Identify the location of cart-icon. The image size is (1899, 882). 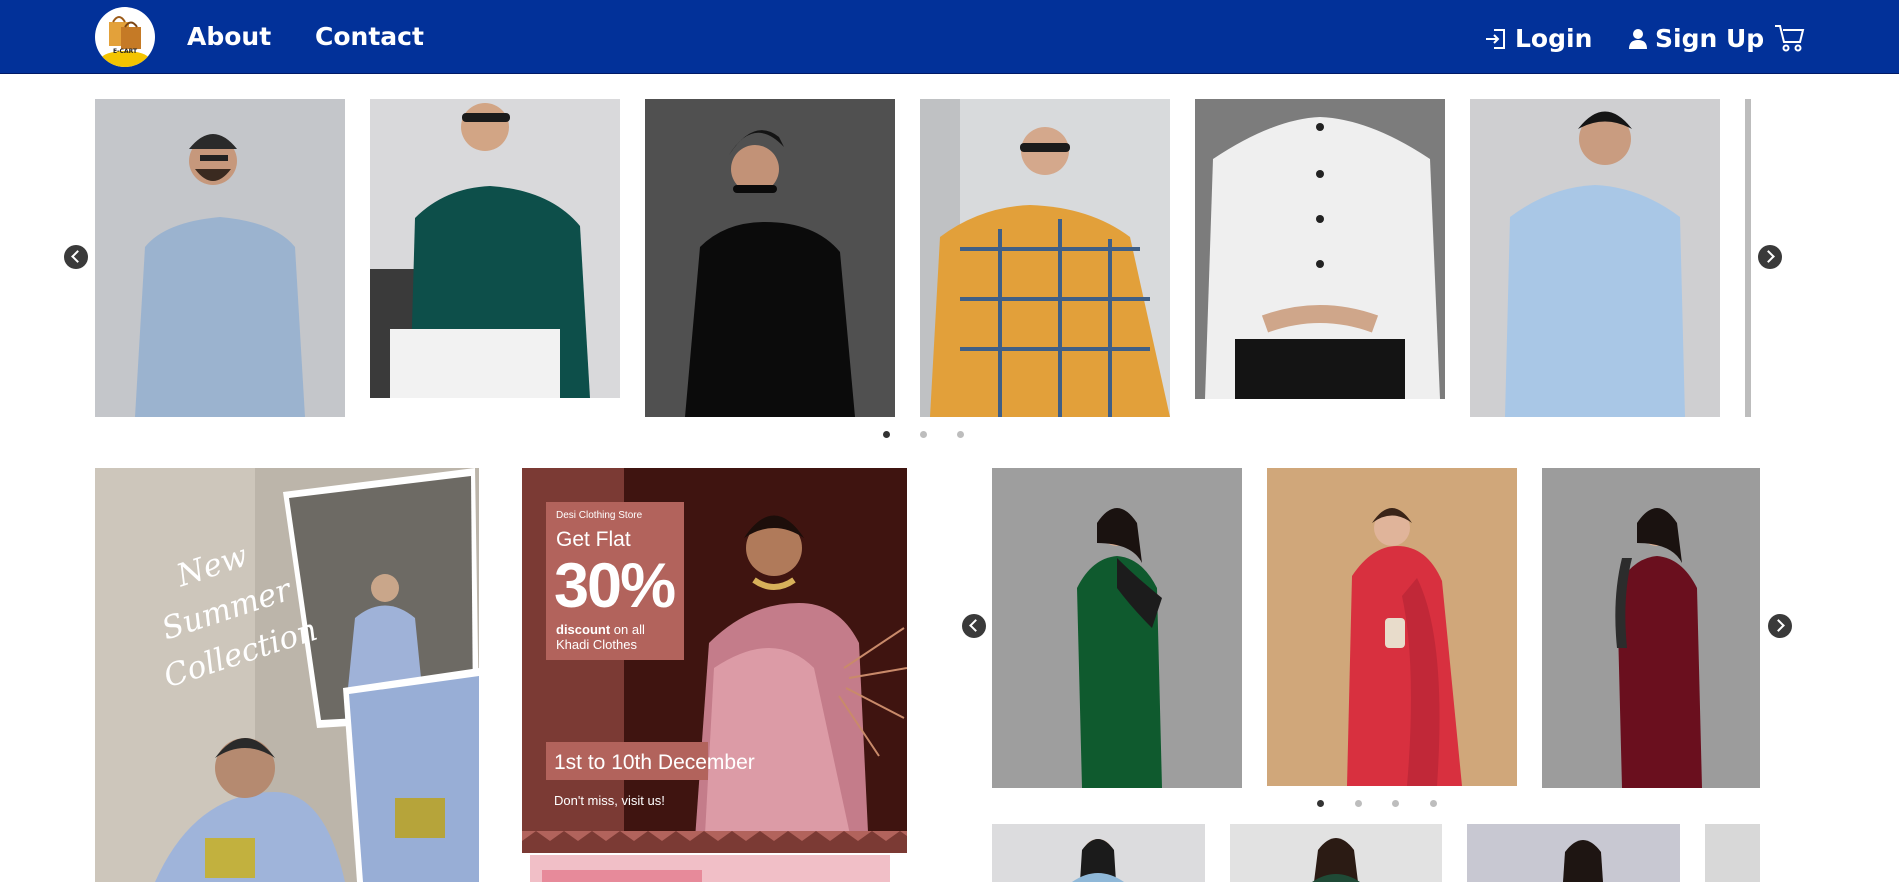
(1790, 38).